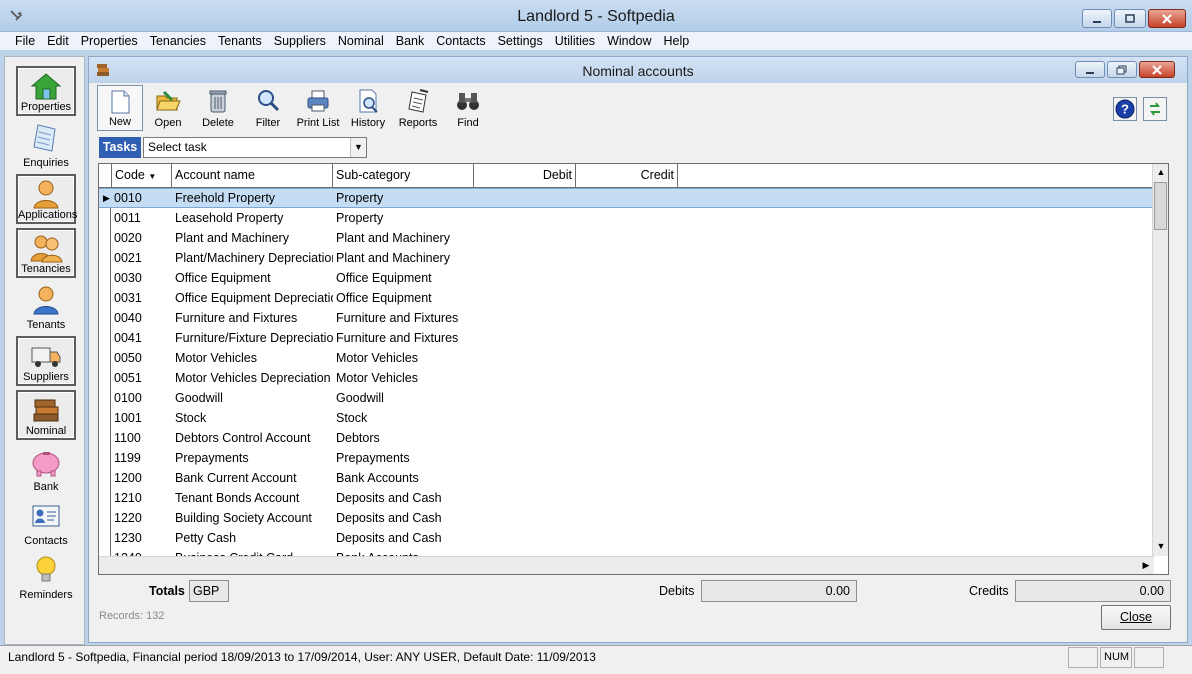 Image resolution: width=1192 pixels, height=674 pixels. Describe the element at coordinates (252, 175) in the screenshot. I see `column-header-account-name: Account name` at that location.